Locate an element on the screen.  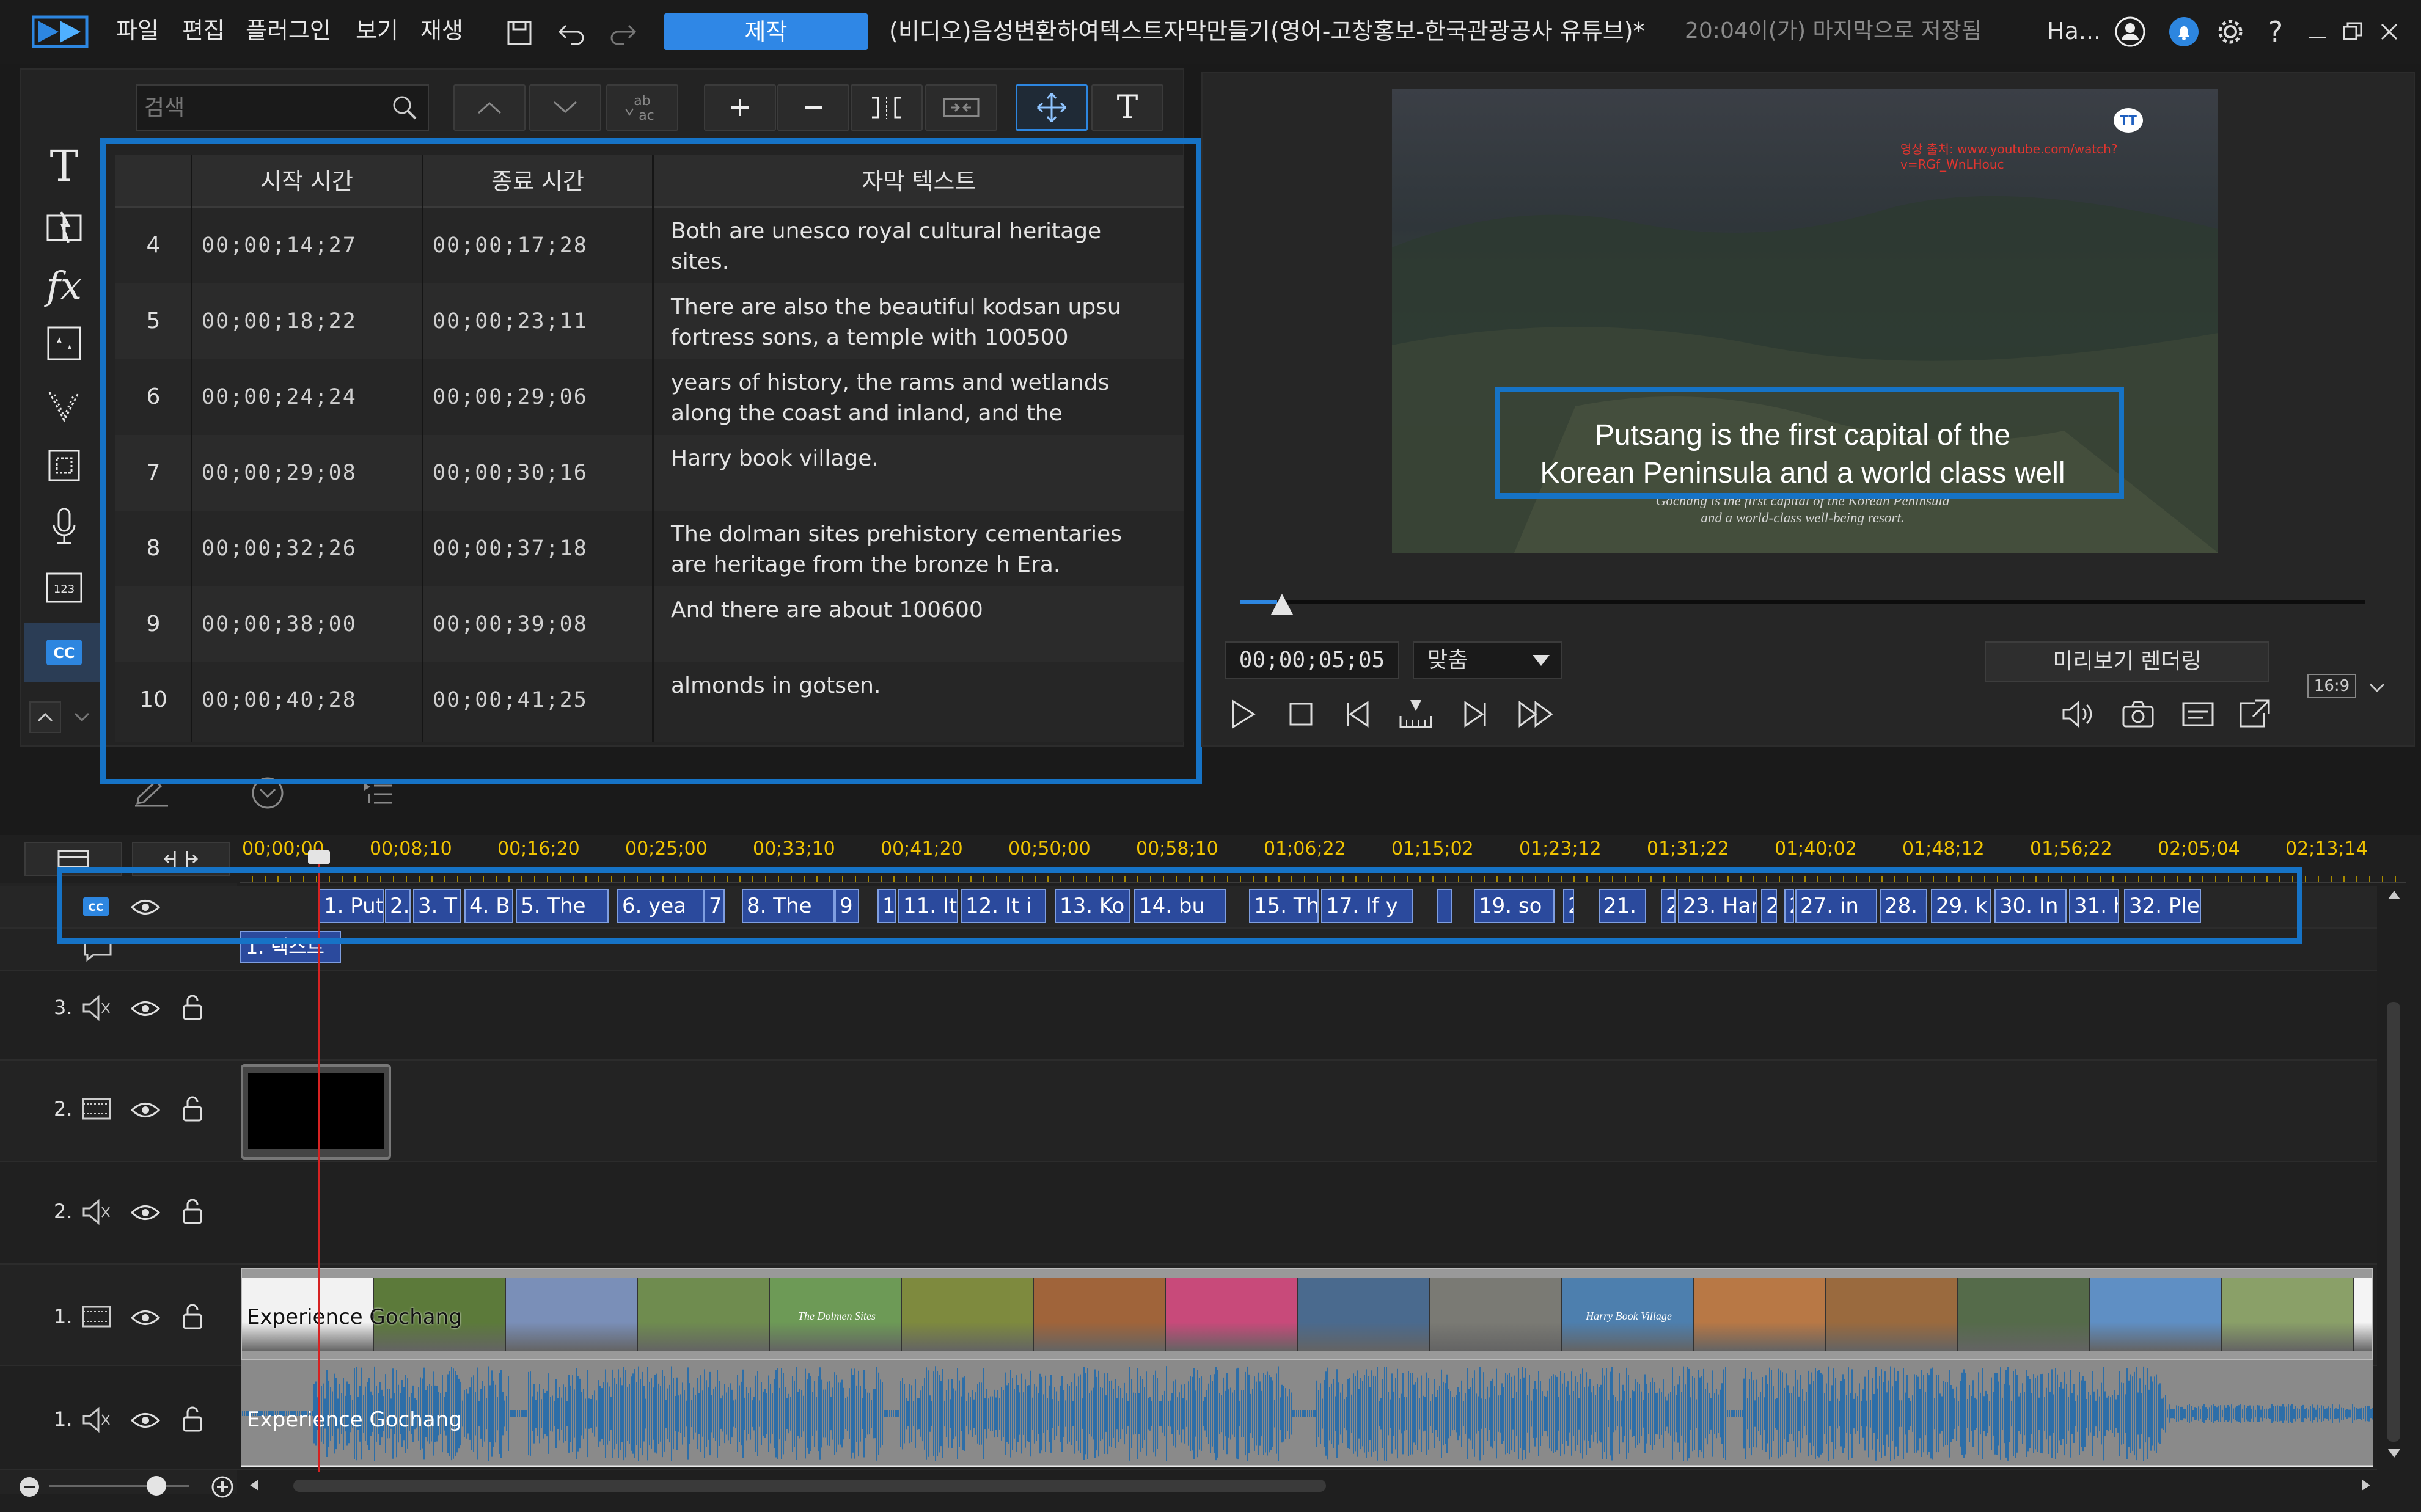
title-room-icon: T is located at coordinates (64, 166).